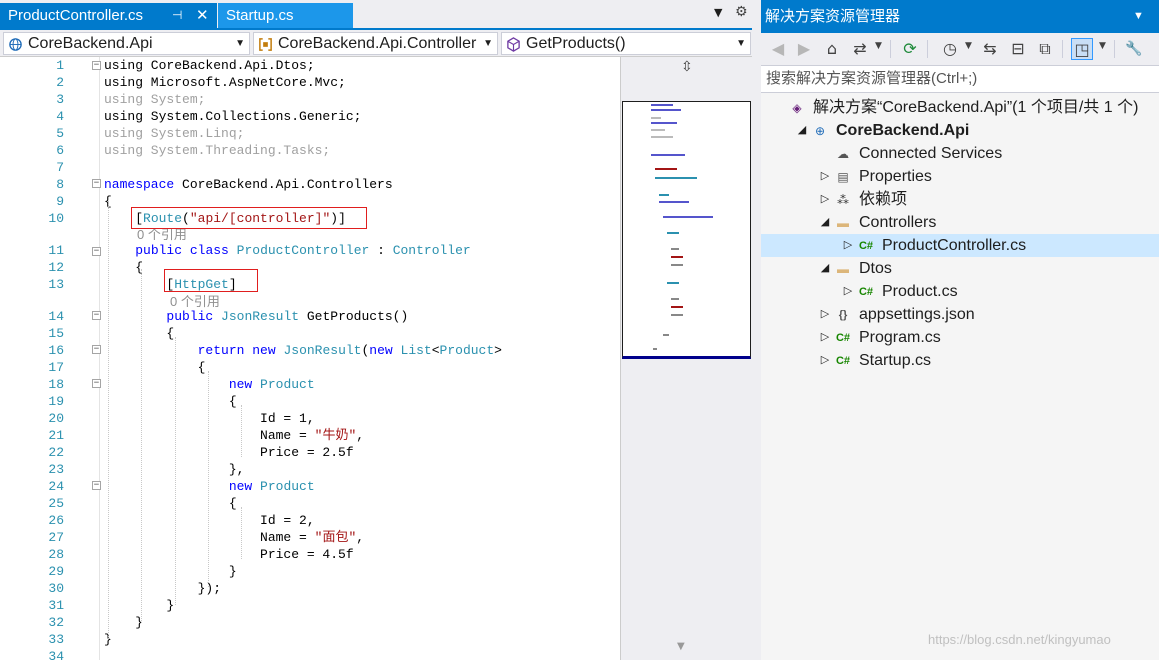 The height and width of the screenshot is (660, 1159). What do you see at coordinates (960, 337) in the screenshot?
I see `tree-item: ▷ C# Program.cs` at bounding box center [960, 337].